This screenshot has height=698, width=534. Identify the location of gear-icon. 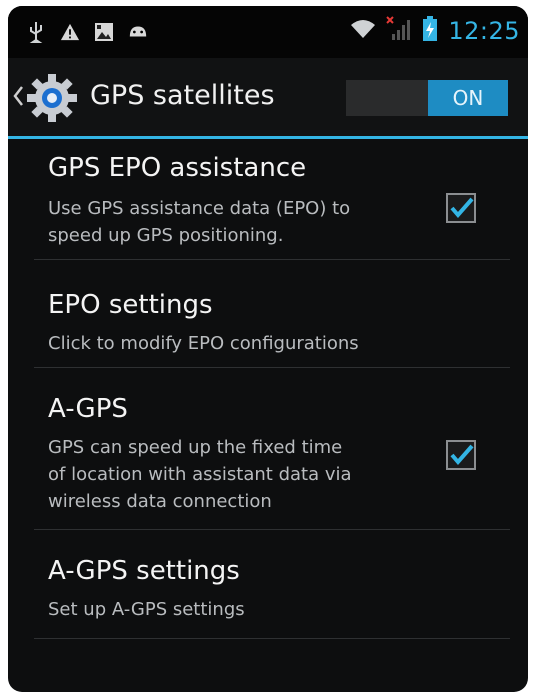
(52, 100).